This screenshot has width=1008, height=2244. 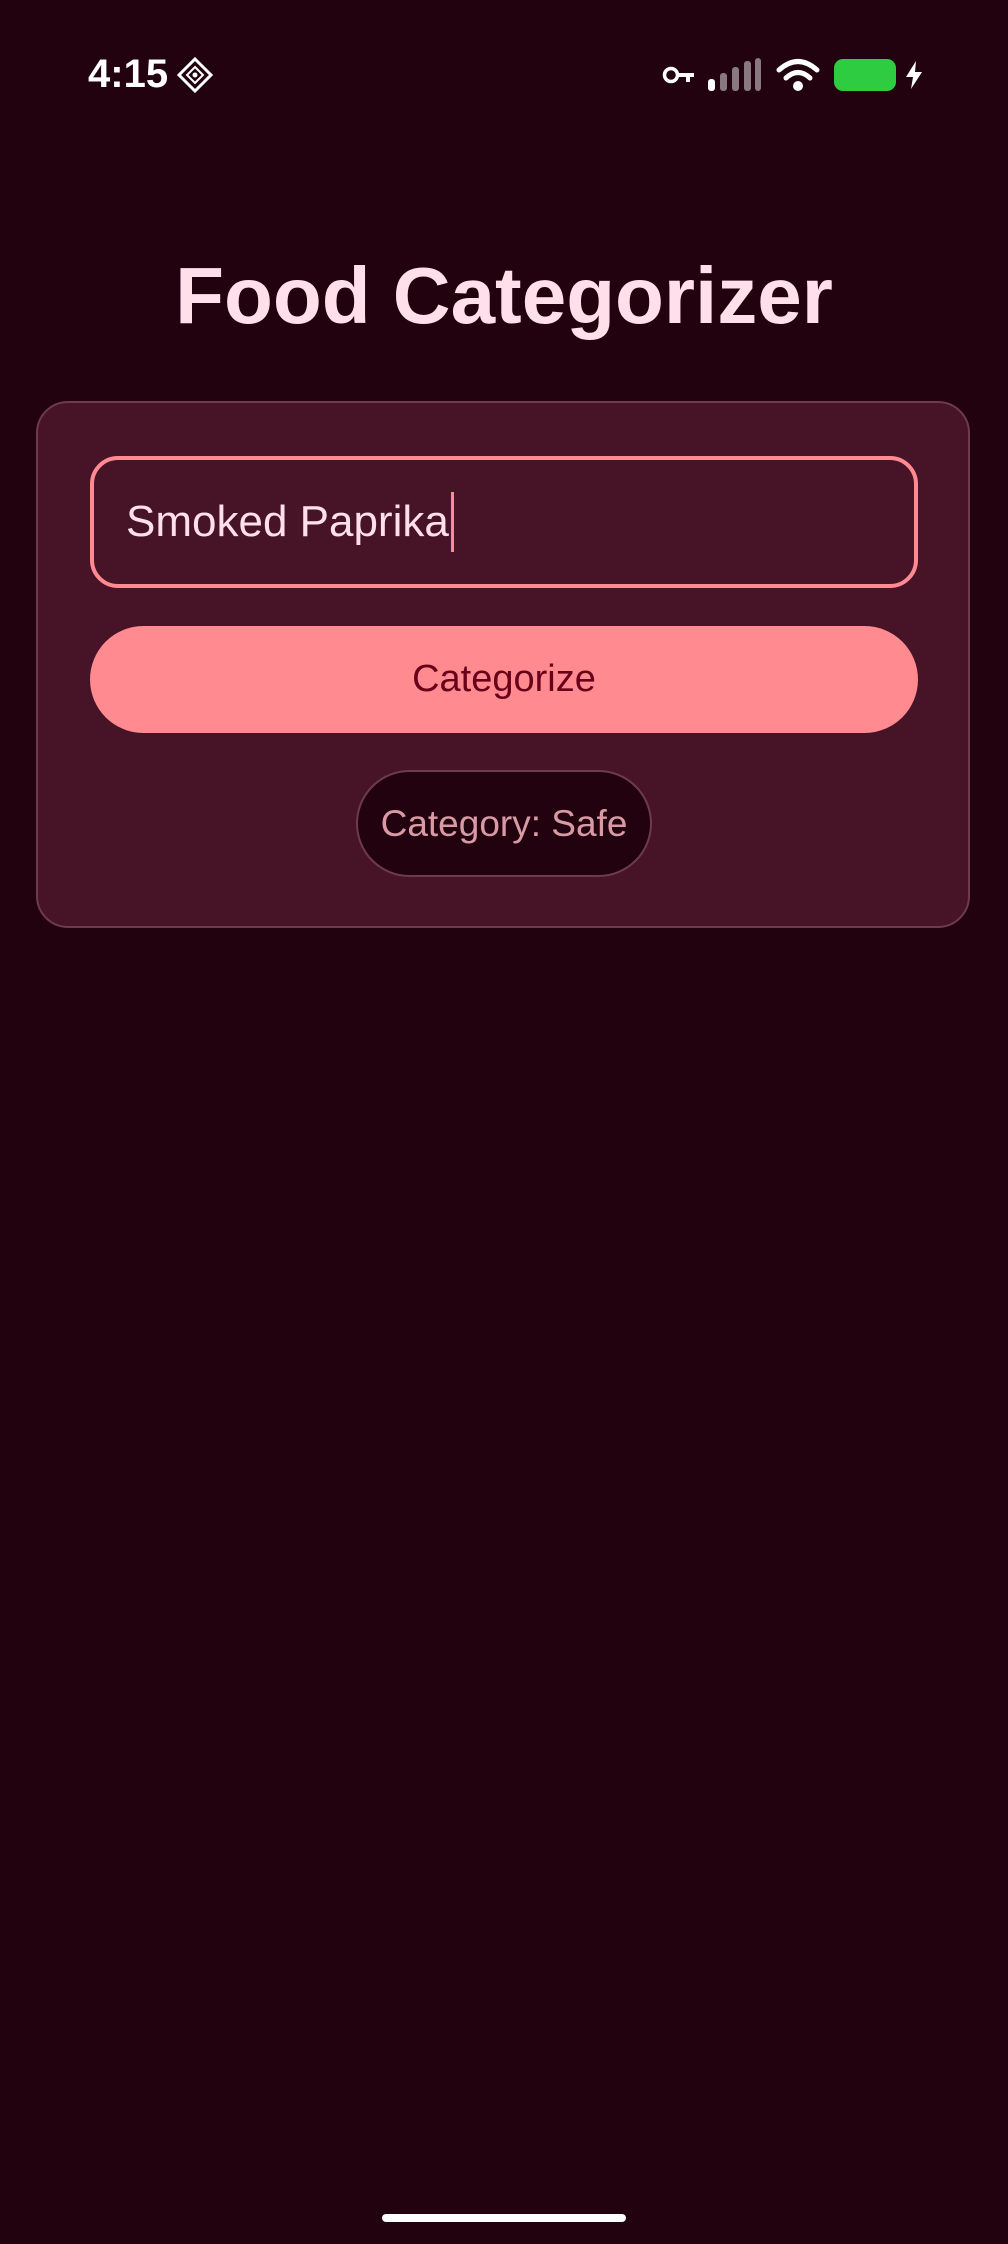 I want to click on status-bar: 4:15, so click(x=504, y=75).